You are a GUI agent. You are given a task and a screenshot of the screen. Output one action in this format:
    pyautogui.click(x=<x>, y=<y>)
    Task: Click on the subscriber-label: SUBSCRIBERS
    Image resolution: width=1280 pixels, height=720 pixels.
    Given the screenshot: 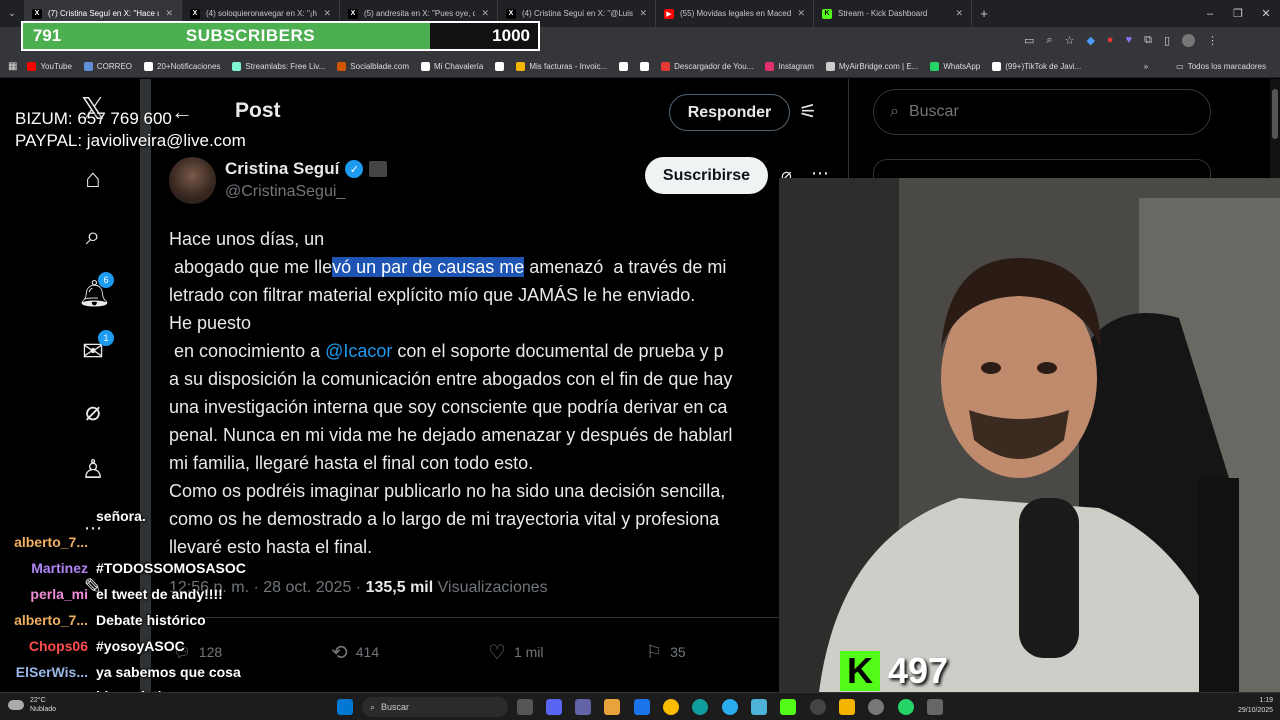 What is the action you would take?
    pyautogui.click(x=250, y=36)
    